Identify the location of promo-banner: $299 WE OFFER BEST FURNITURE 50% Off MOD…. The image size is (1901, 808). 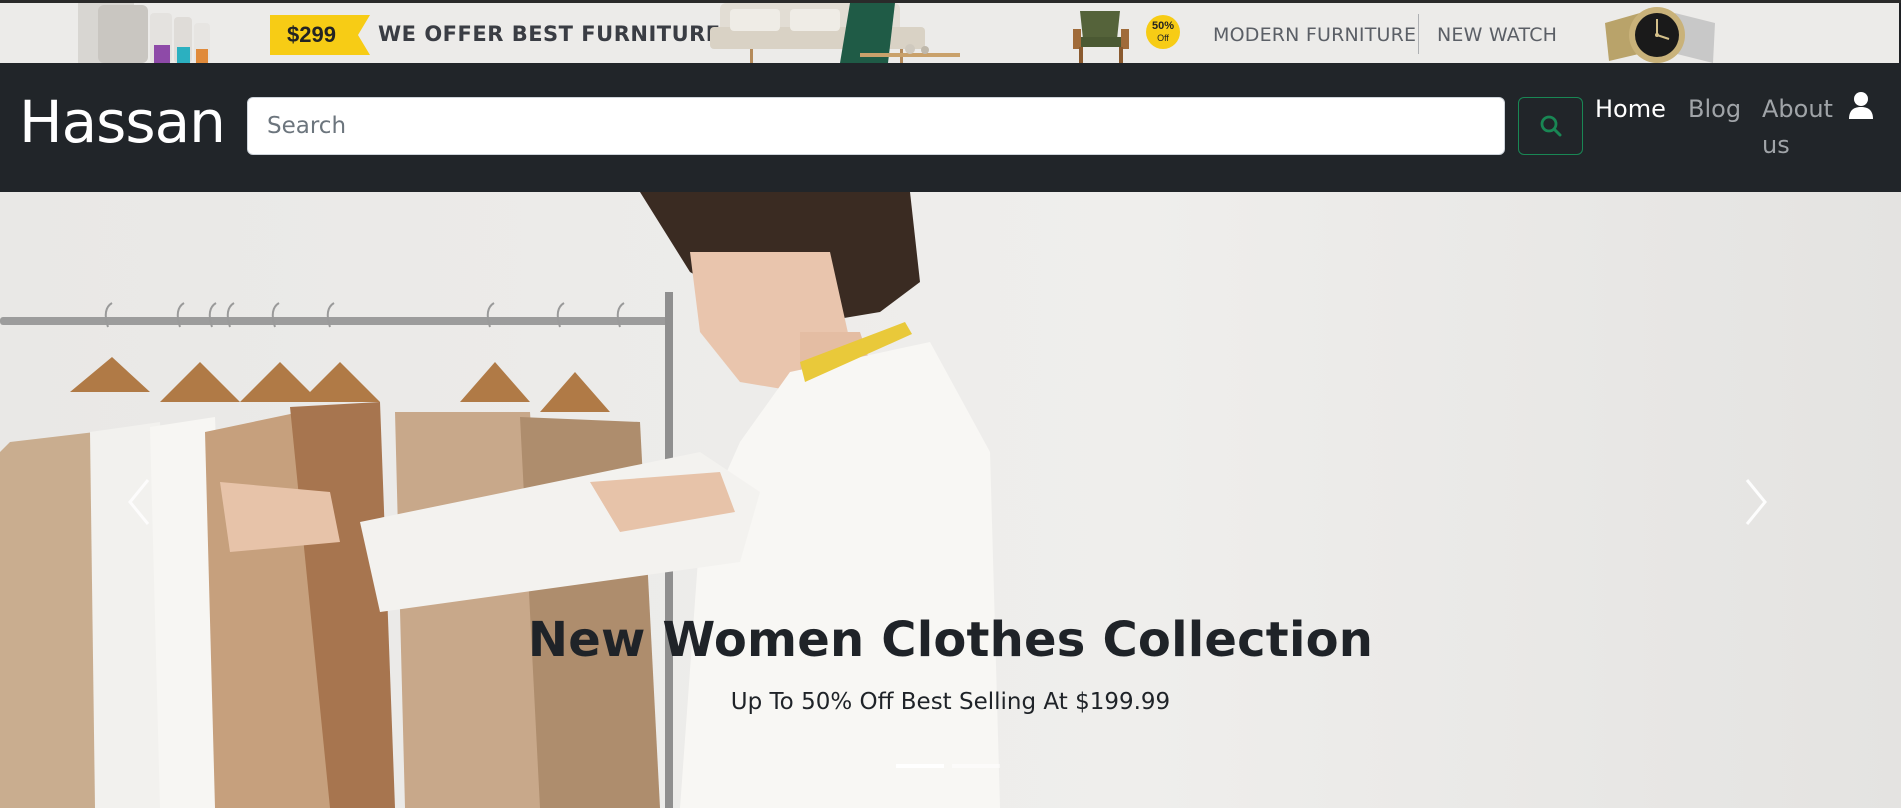
(950, 31).